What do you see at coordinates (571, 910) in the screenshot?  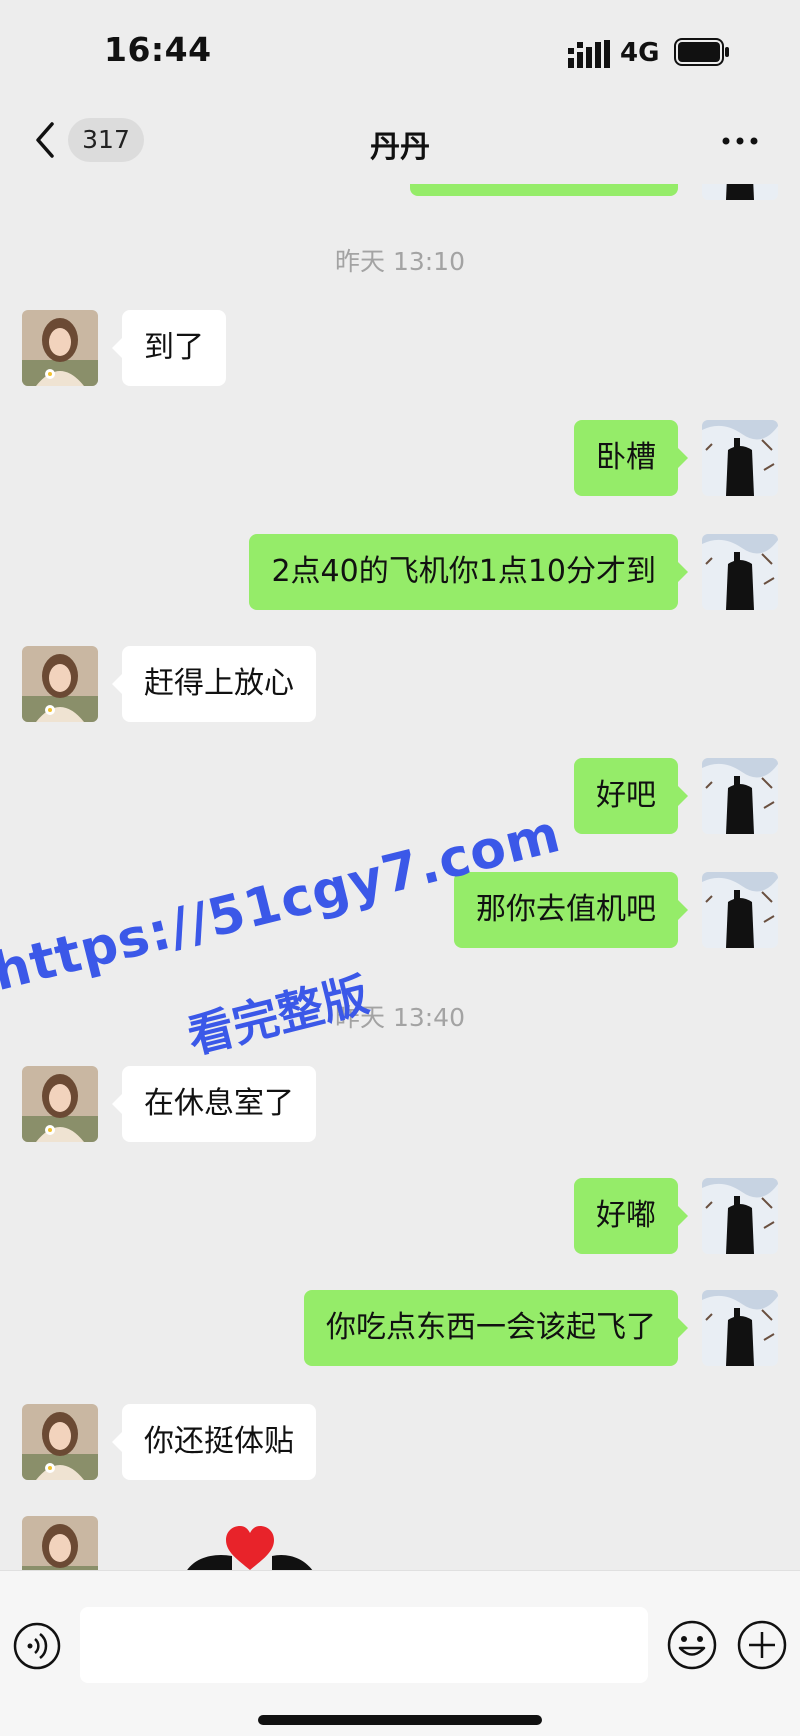 I see `outgoing-bubble: 那你去值机吧` at bounding box center [571, 910].